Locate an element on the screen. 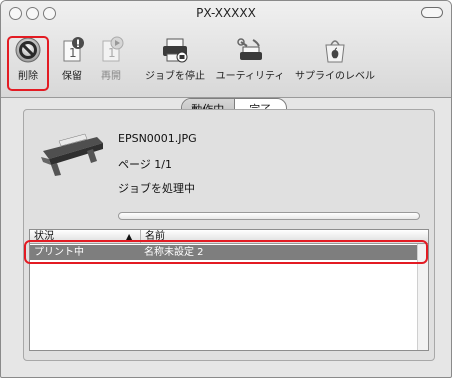  hold-icon: 1 is located at coordinates (72, 50).